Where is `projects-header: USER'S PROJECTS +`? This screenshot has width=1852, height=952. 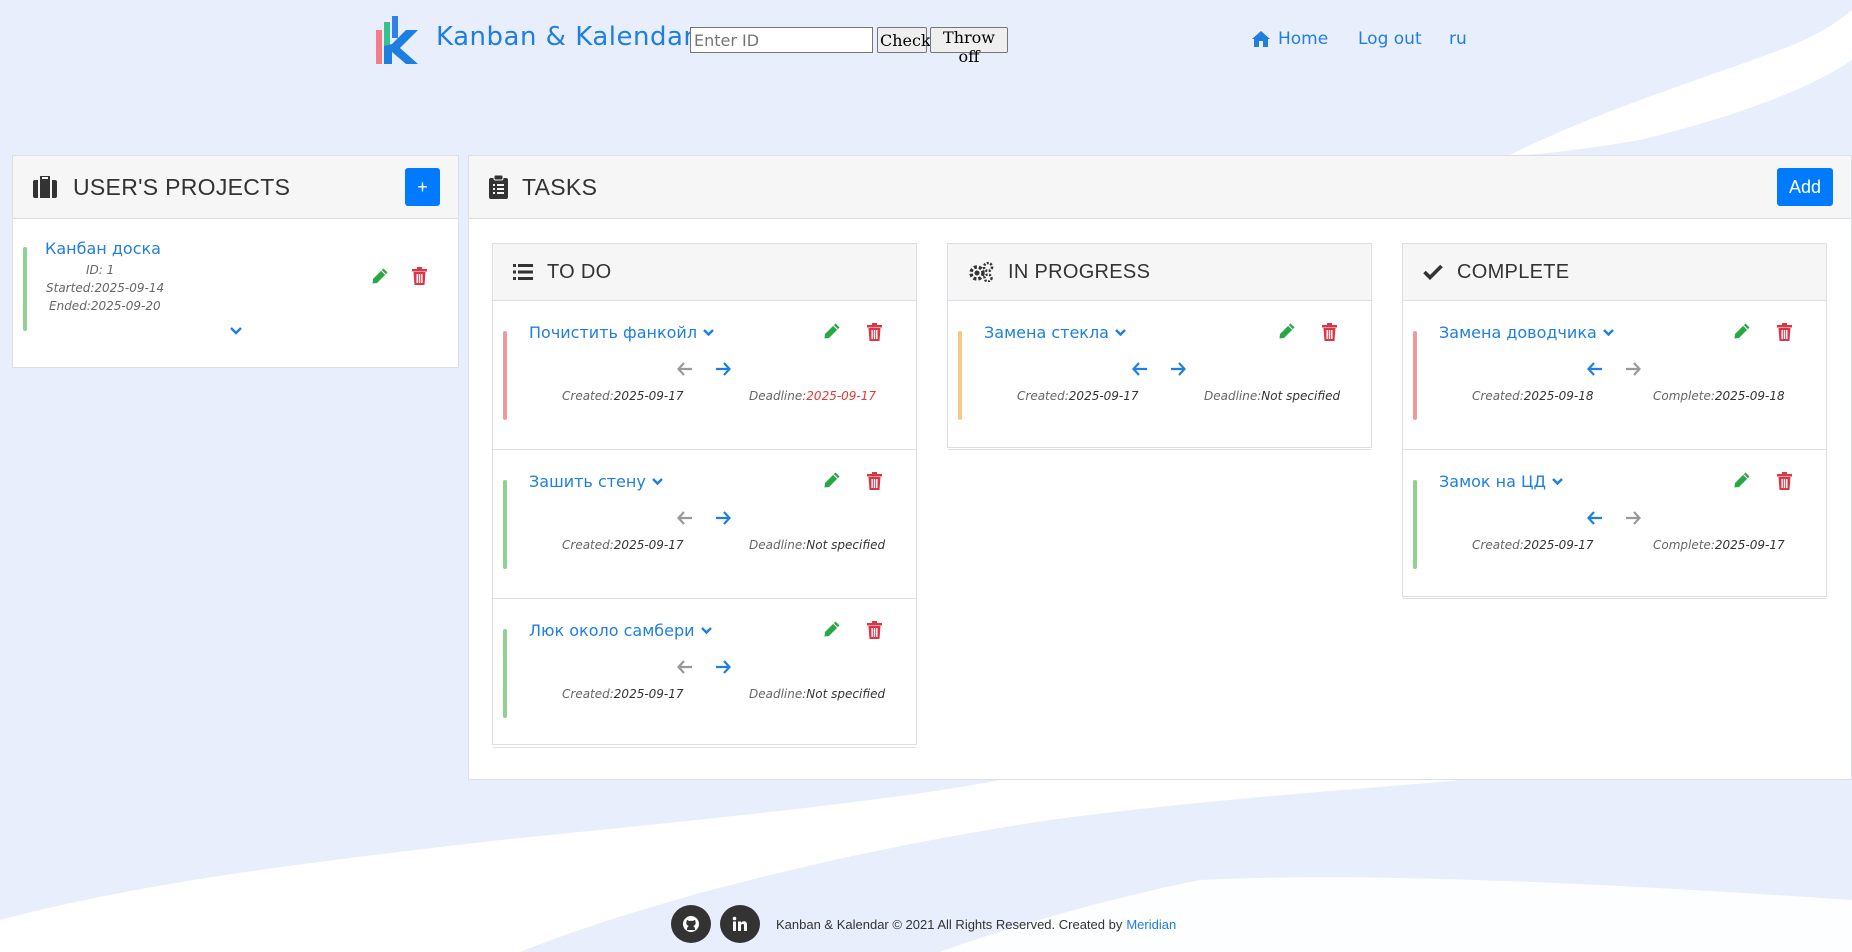 projects-header: USER'S PROJECTS + is located at coordinates (235, 187).